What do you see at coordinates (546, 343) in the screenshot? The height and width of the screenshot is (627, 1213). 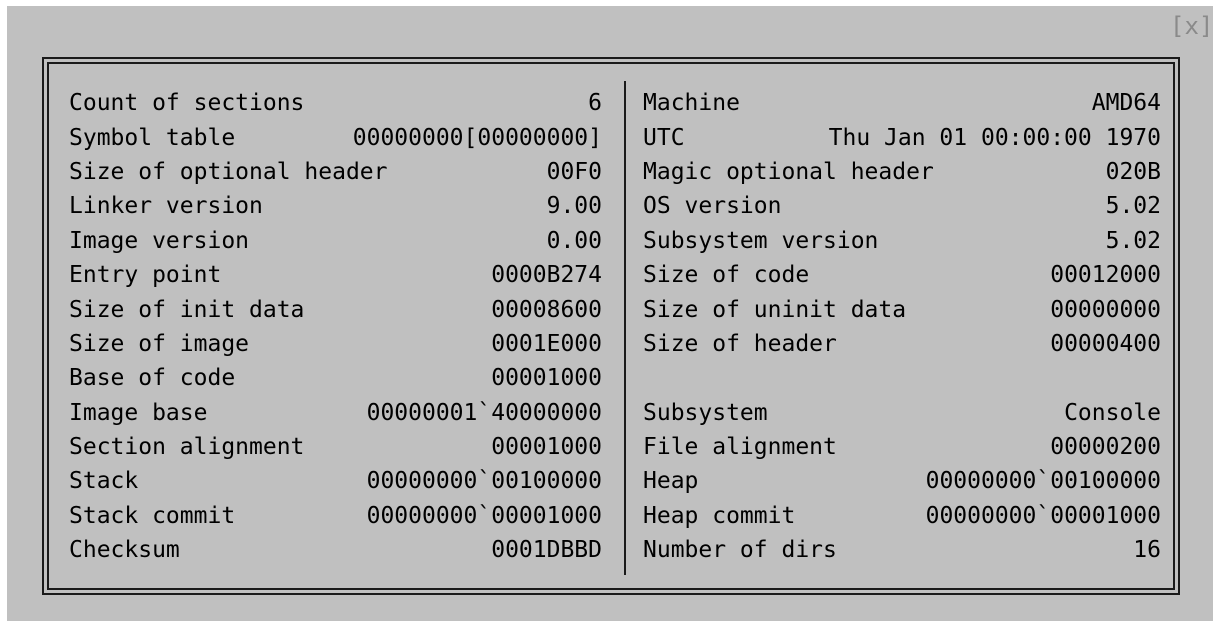 I see `row-value: 0001E000` at bounding box center [546, 343].